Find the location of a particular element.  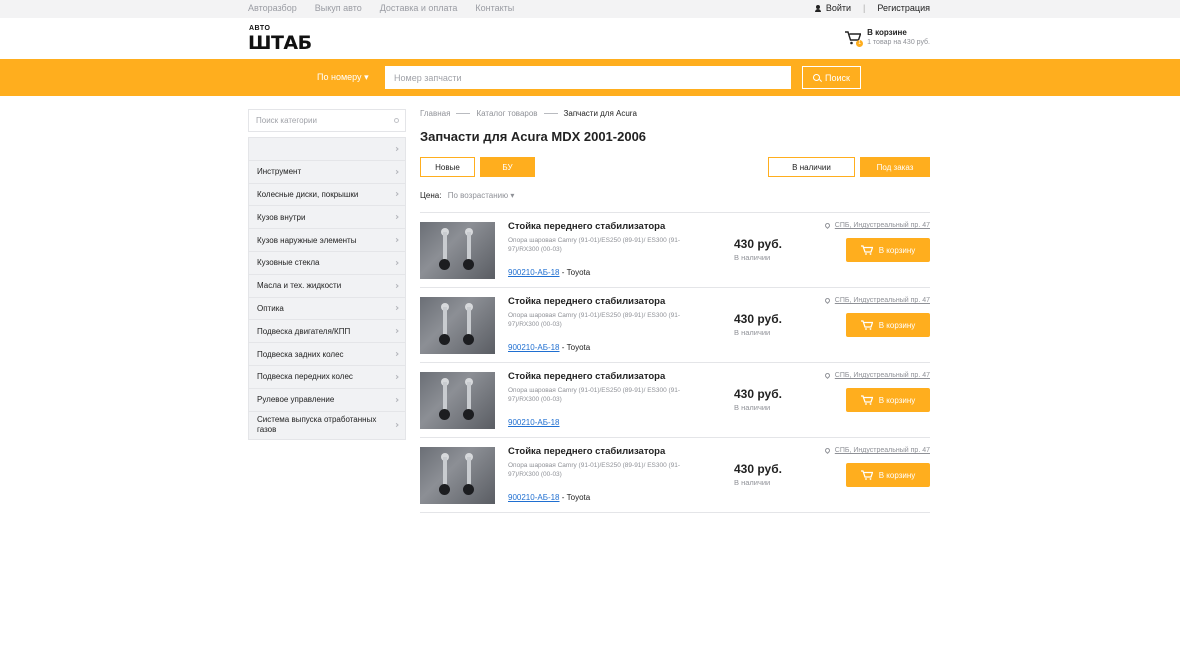

site-logo: АВТО ШТАБ is located at coordinates (288, 39).